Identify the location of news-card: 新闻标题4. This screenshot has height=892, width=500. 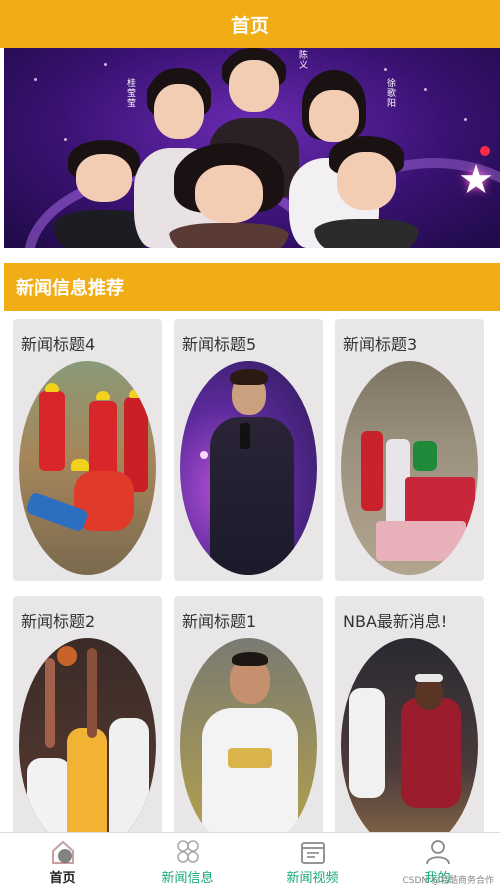
(87, 450).